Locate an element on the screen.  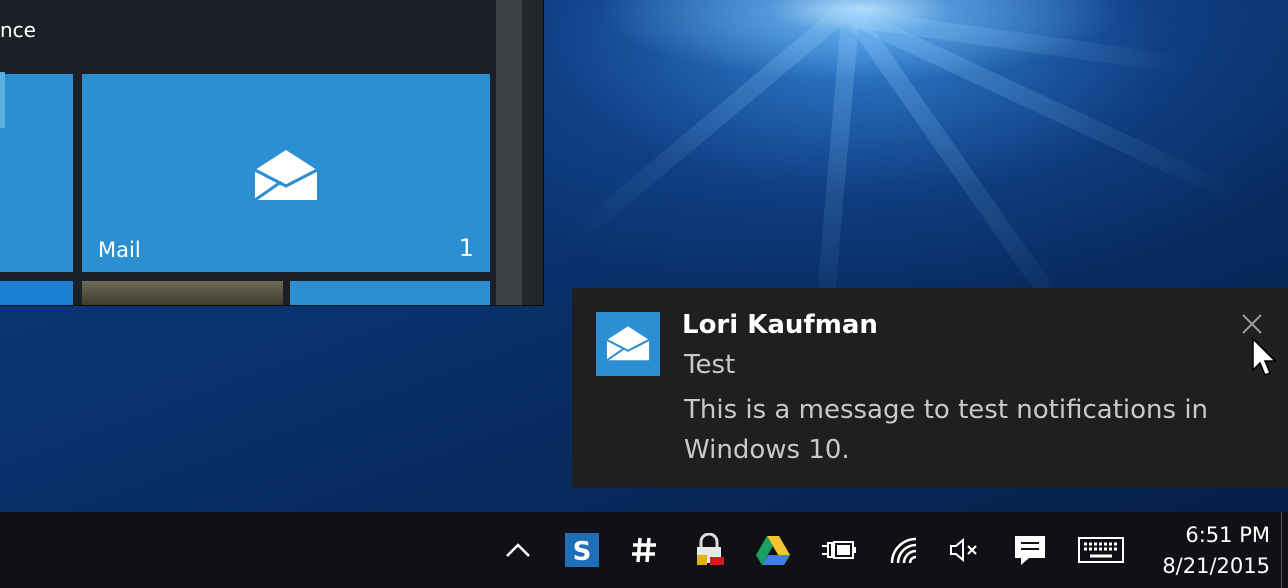
battery-charging-icon is located at coordinates (839, 550).